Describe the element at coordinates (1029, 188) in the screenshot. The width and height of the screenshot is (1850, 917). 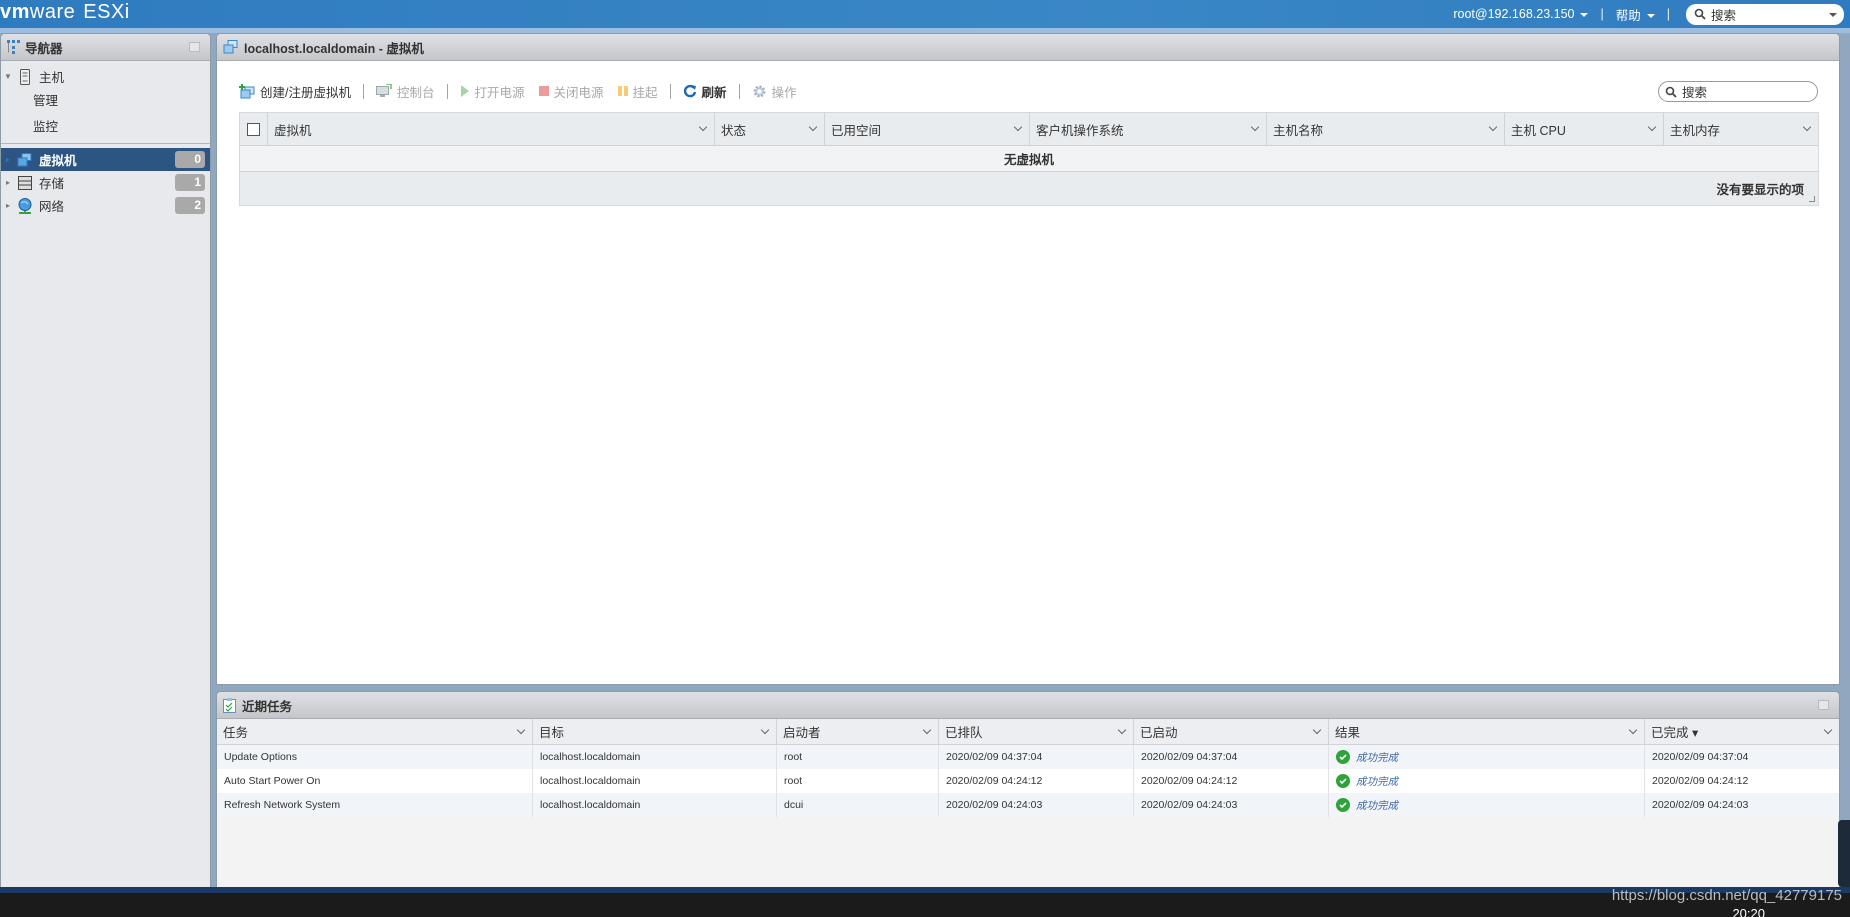
I see `vm-table-footer: 没有要显示的项` at that location.